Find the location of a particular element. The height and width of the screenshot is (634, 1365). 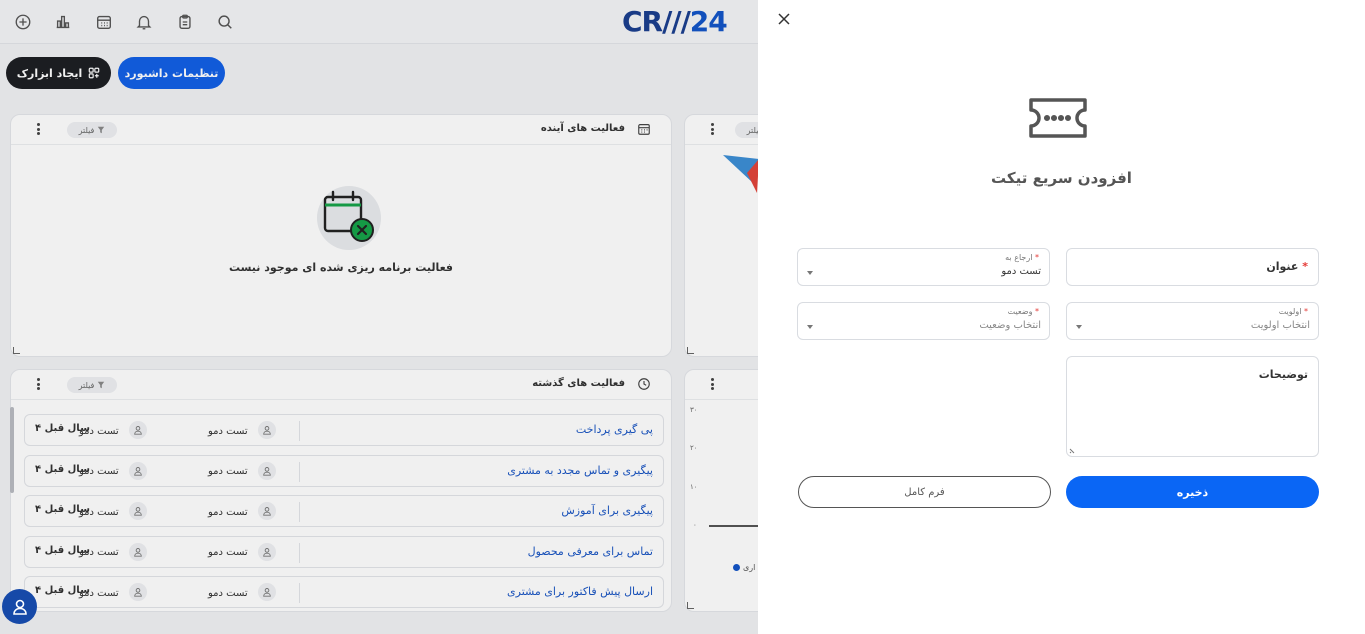

status-label: وضعیت * is located at coordinates (1023, 311).